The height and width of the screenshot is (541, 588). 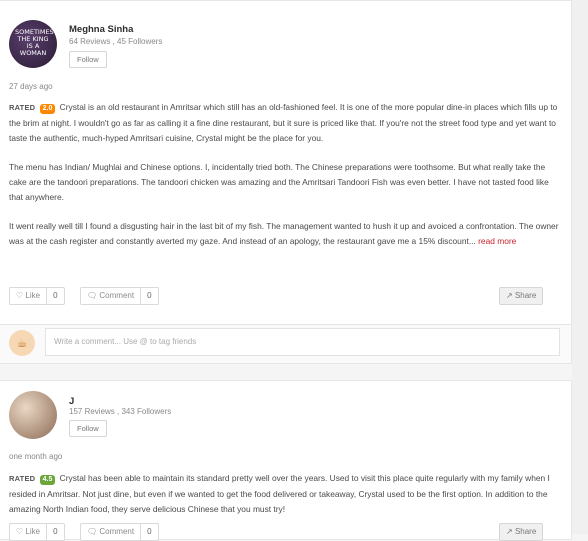 What do you see at coordinates (120, 411) in the screenshot?
I see `reviewer-stats: 157 Reviews , 343 Followers` at bounding box center [120, 411].